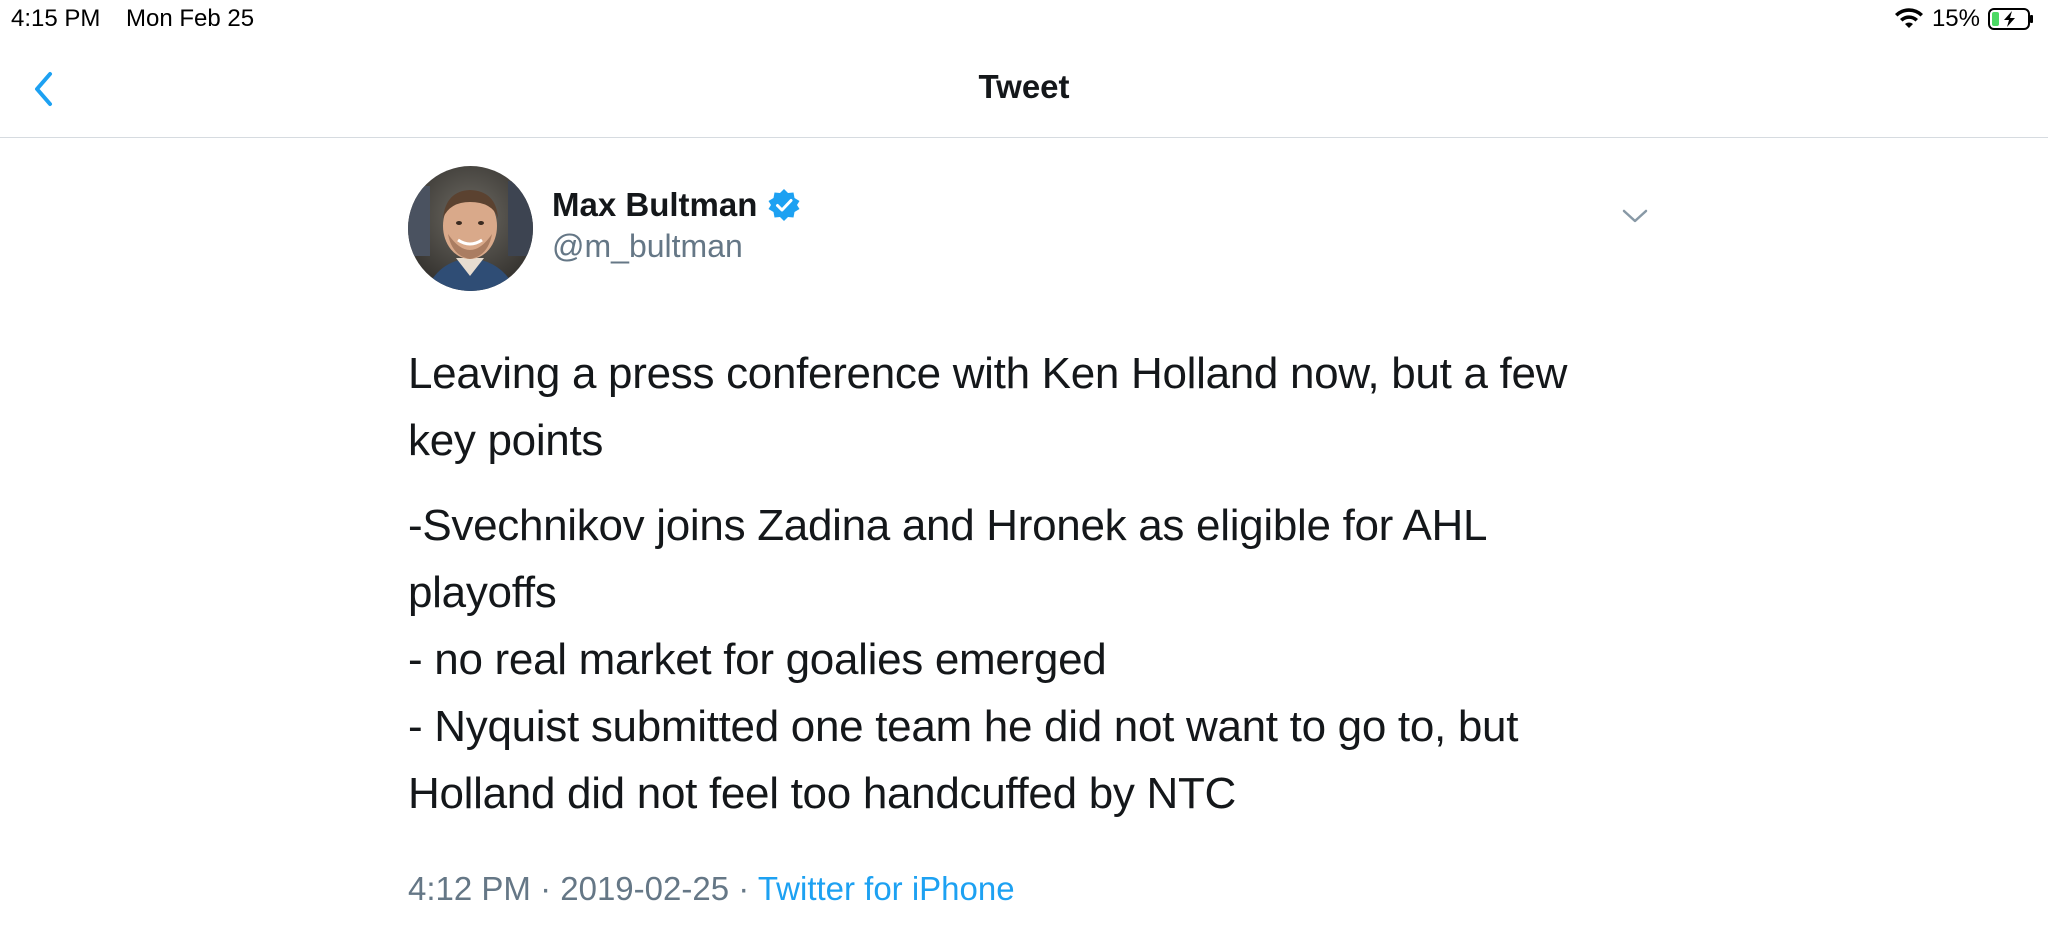 The image size is (2048, 944). Describe the element at coordinates (645, 888) in the screenshot. I see `tweet-date: 2019-02-25` at that location.